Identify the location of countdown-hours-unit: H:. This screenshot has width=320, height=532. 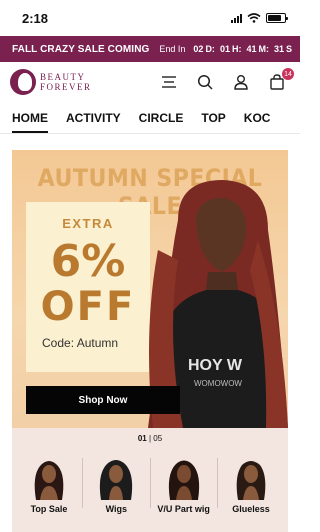
(236, 49).